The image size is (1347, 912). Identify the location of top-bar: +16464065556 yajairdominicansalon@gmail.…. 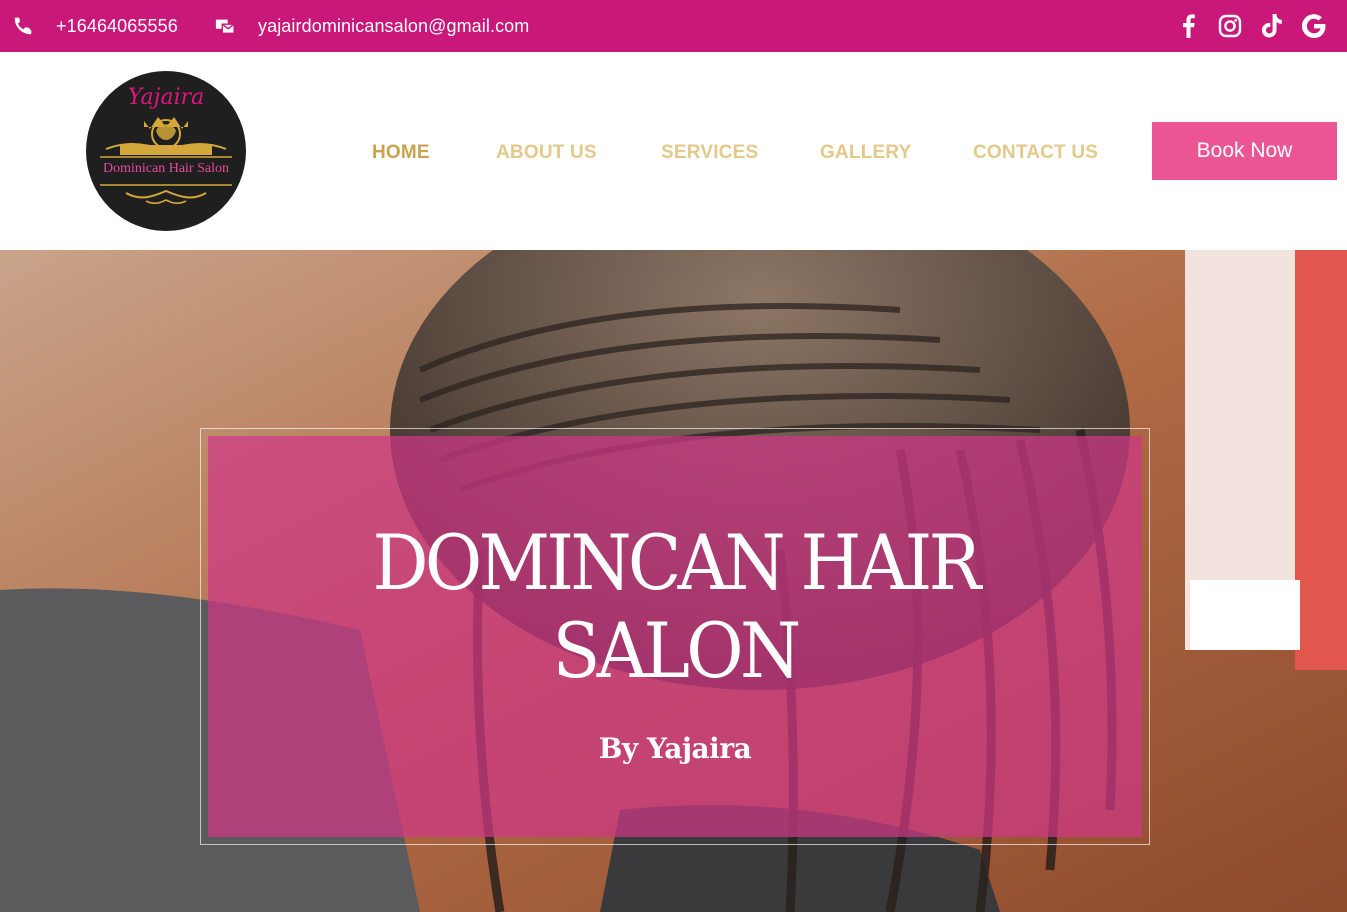
(673, 26).